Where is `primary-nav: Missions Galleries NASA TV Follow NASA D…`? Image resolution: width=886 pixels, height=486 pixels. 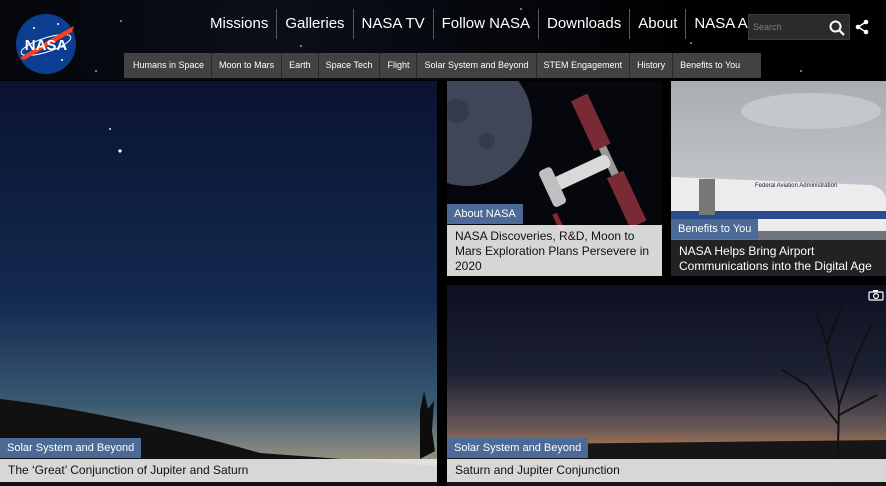 primary-nav: Missions Galleries NASA TV Follow NASA D… is located at coordinates (509, 24).